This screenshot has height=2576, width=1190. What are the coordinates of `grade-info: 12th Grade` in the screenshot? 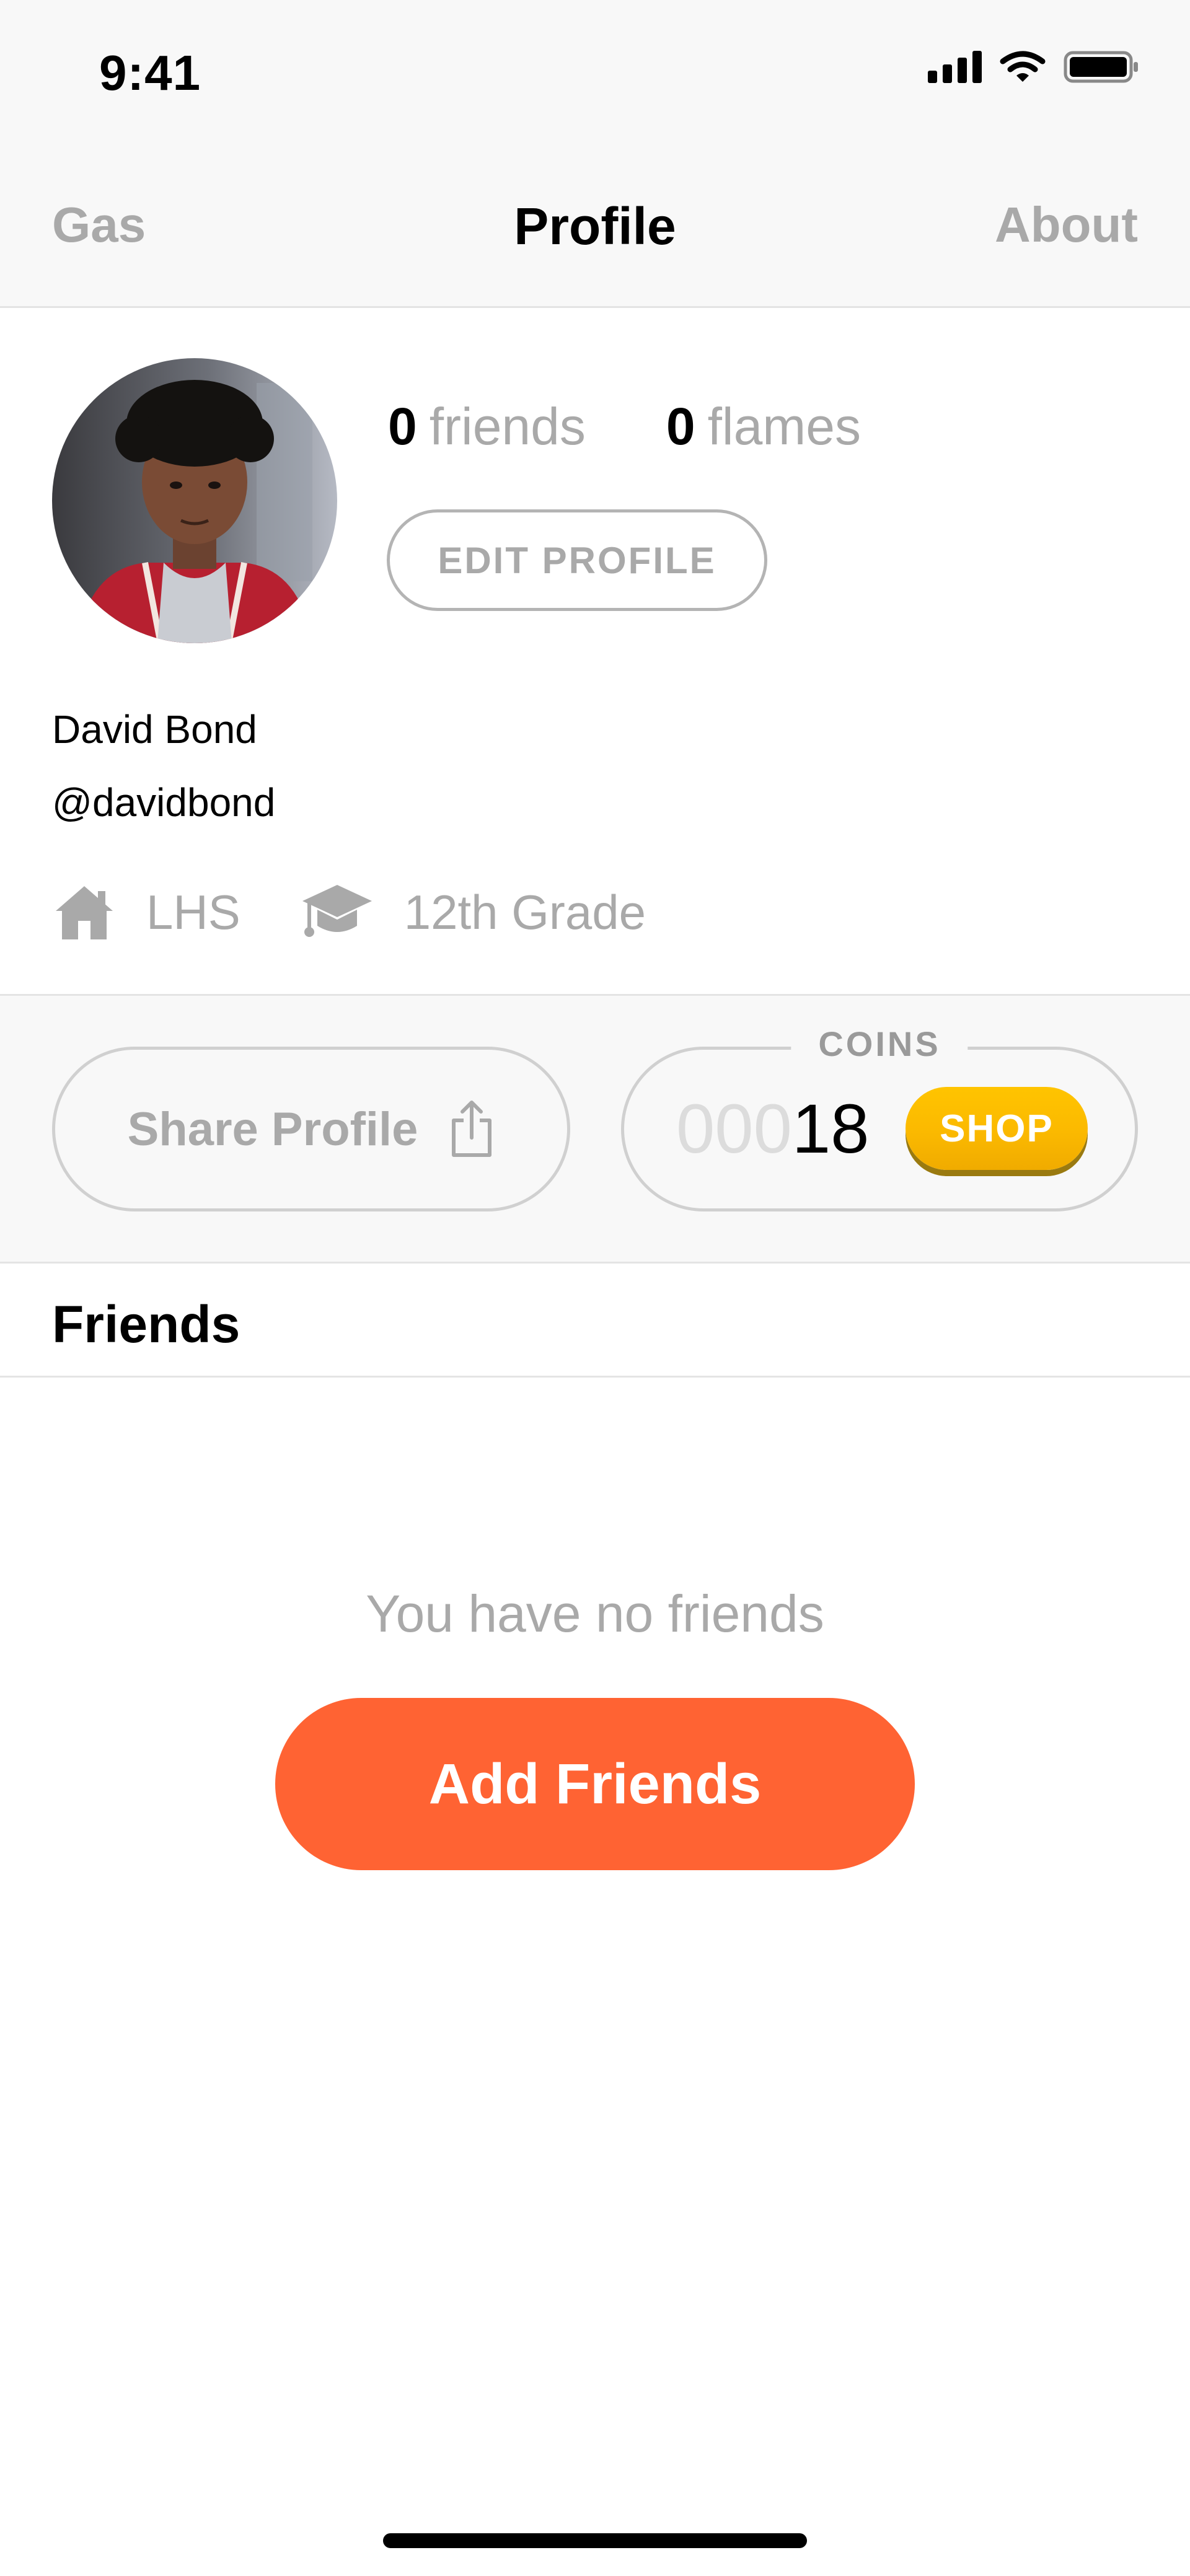 It's located at (473, 912).